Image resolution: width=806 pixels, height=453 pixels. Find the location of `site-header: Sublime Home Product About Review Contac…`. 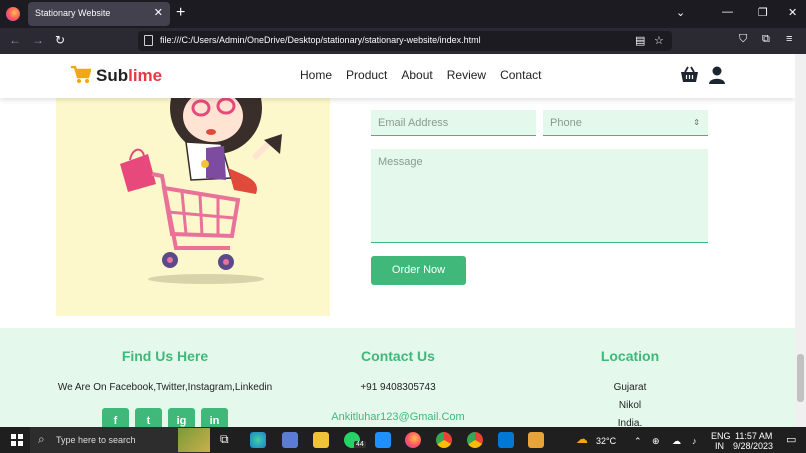

site-header: Sublime Home Product About Review Contac… is located at coordinates (397, 76).